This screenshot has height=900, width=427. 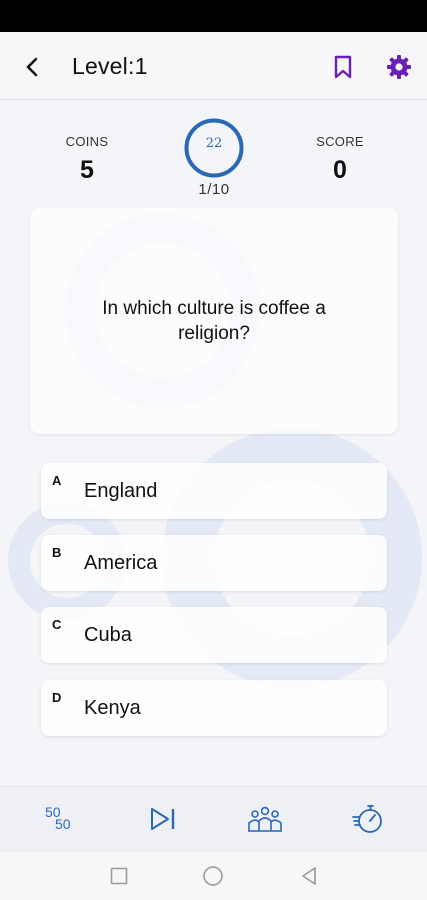 I want to click on settings-button, so click(x=399, y=67).